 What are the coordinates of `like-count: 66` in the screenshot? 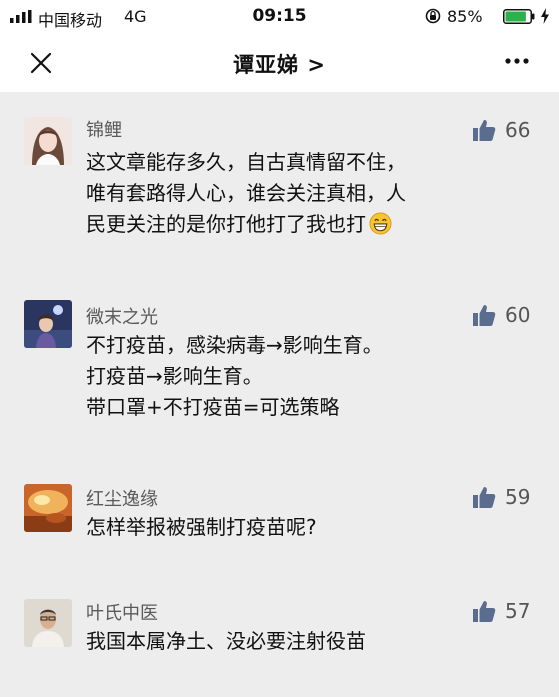 It's located at (518, 130).